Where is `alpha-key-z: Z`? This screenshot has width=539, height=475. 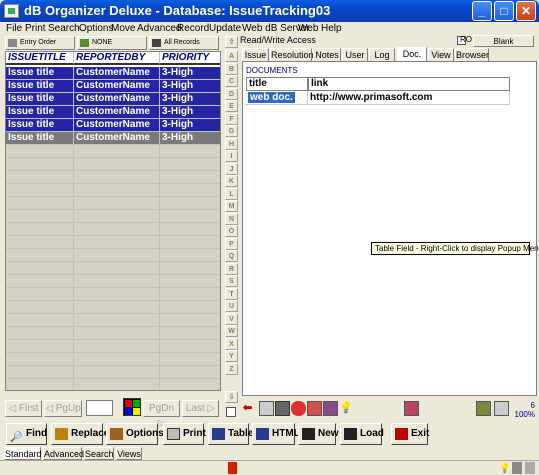 alpha-key-z: Z is located at coordinates (231, 368).